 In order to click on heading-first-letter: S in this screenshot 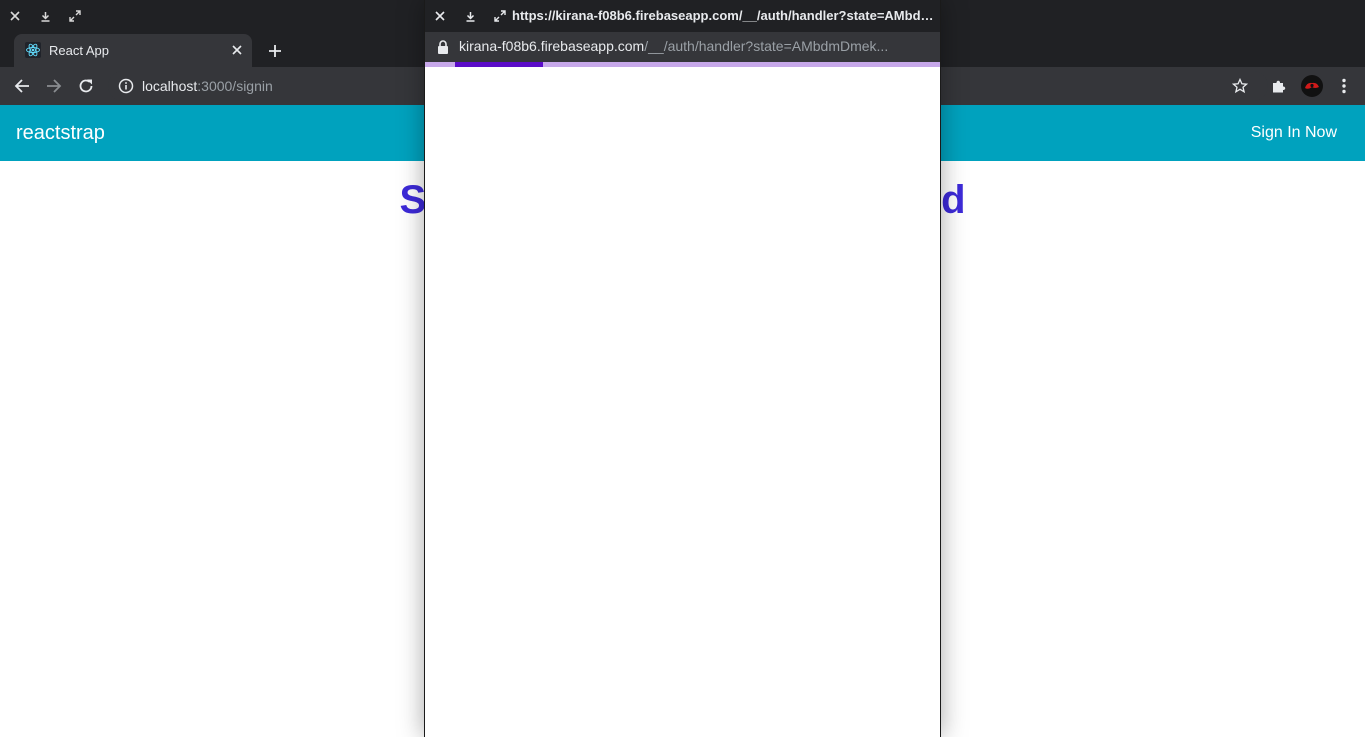, I will do `click(413, 200)`.